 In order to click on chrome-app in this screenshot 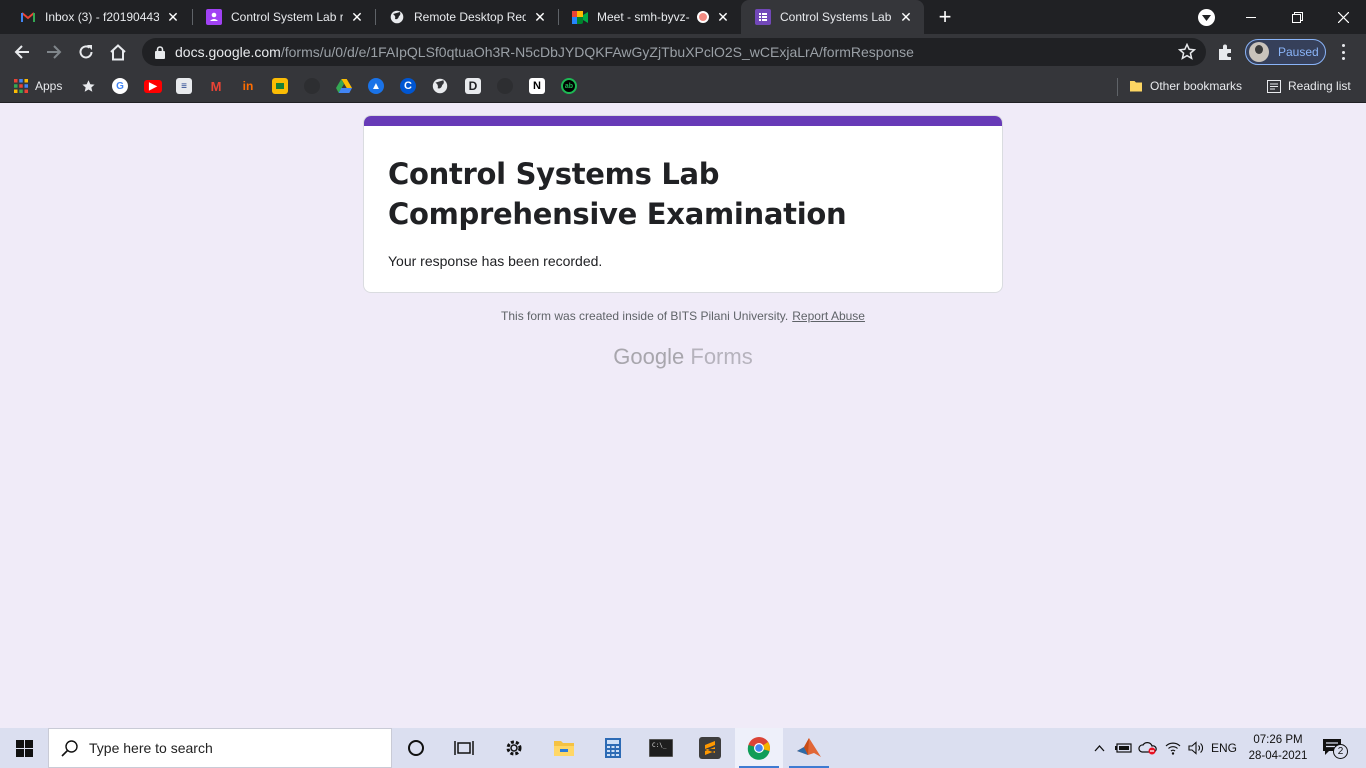, I will do `click(759, 748)`.